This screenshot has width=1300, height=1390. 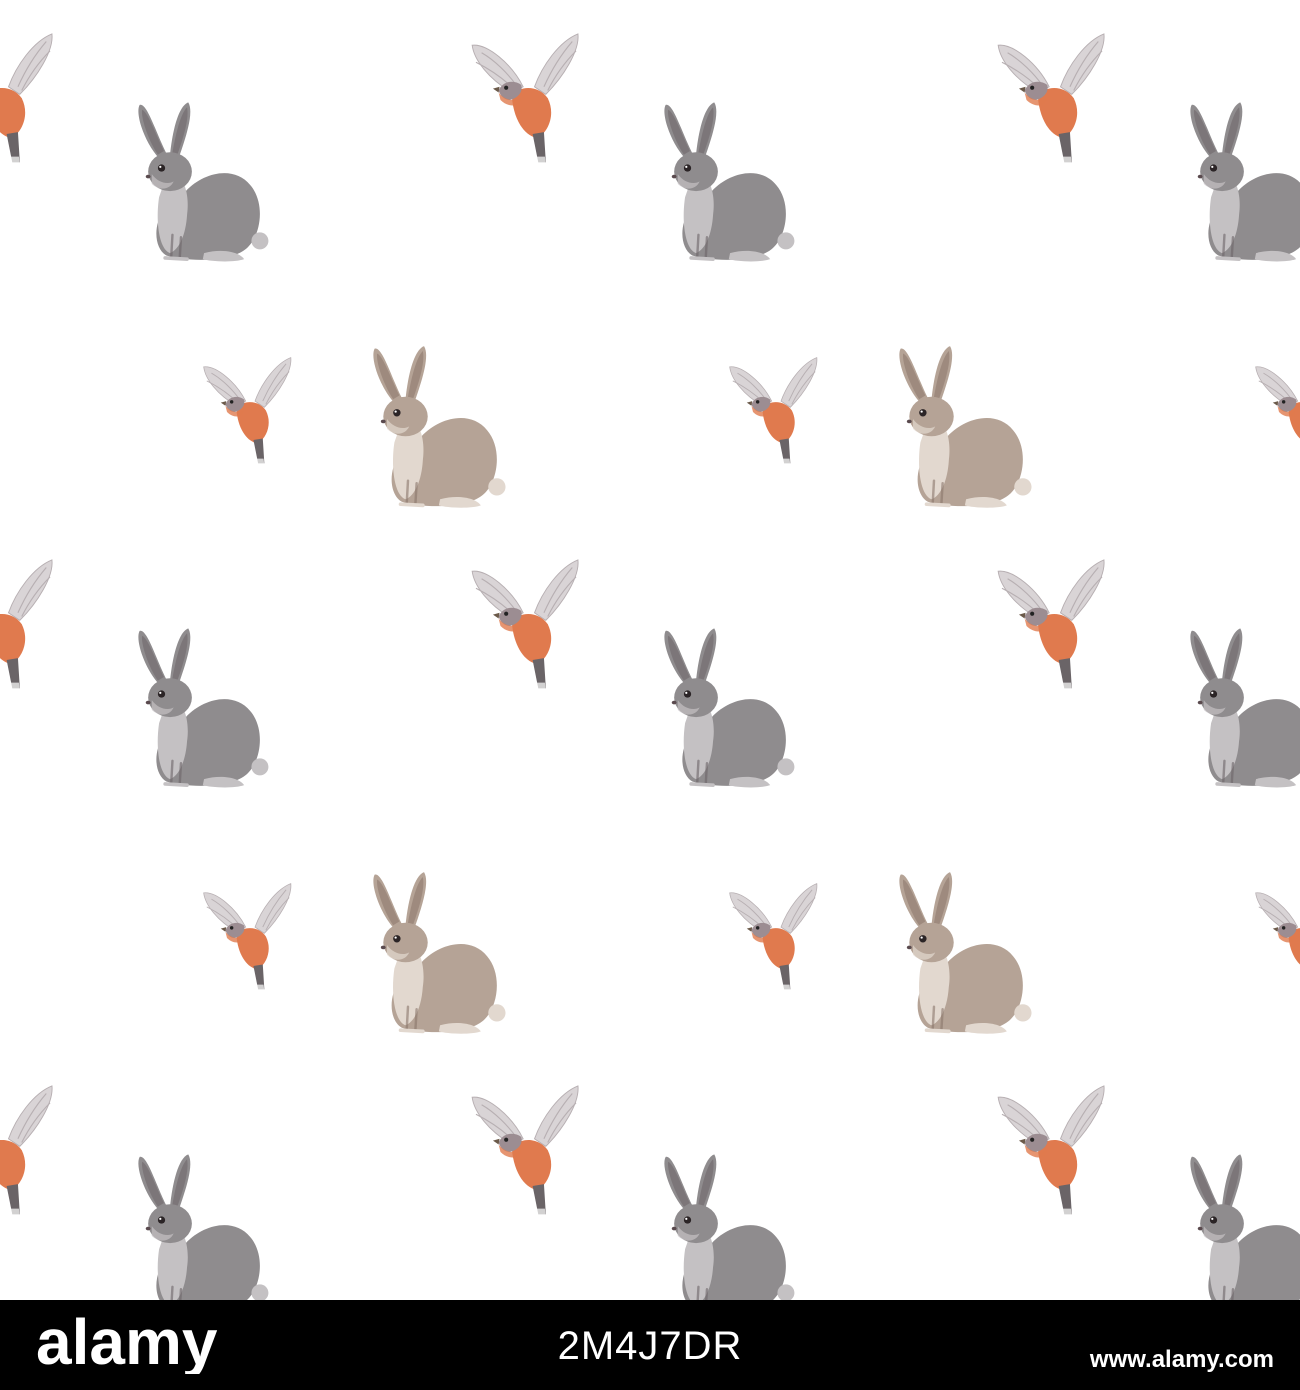 What do you see at coordinates (1181, 1359) in the screenshot?
I see `watermark-url: www.alamy.com` at bounding box center [1181, 1359].